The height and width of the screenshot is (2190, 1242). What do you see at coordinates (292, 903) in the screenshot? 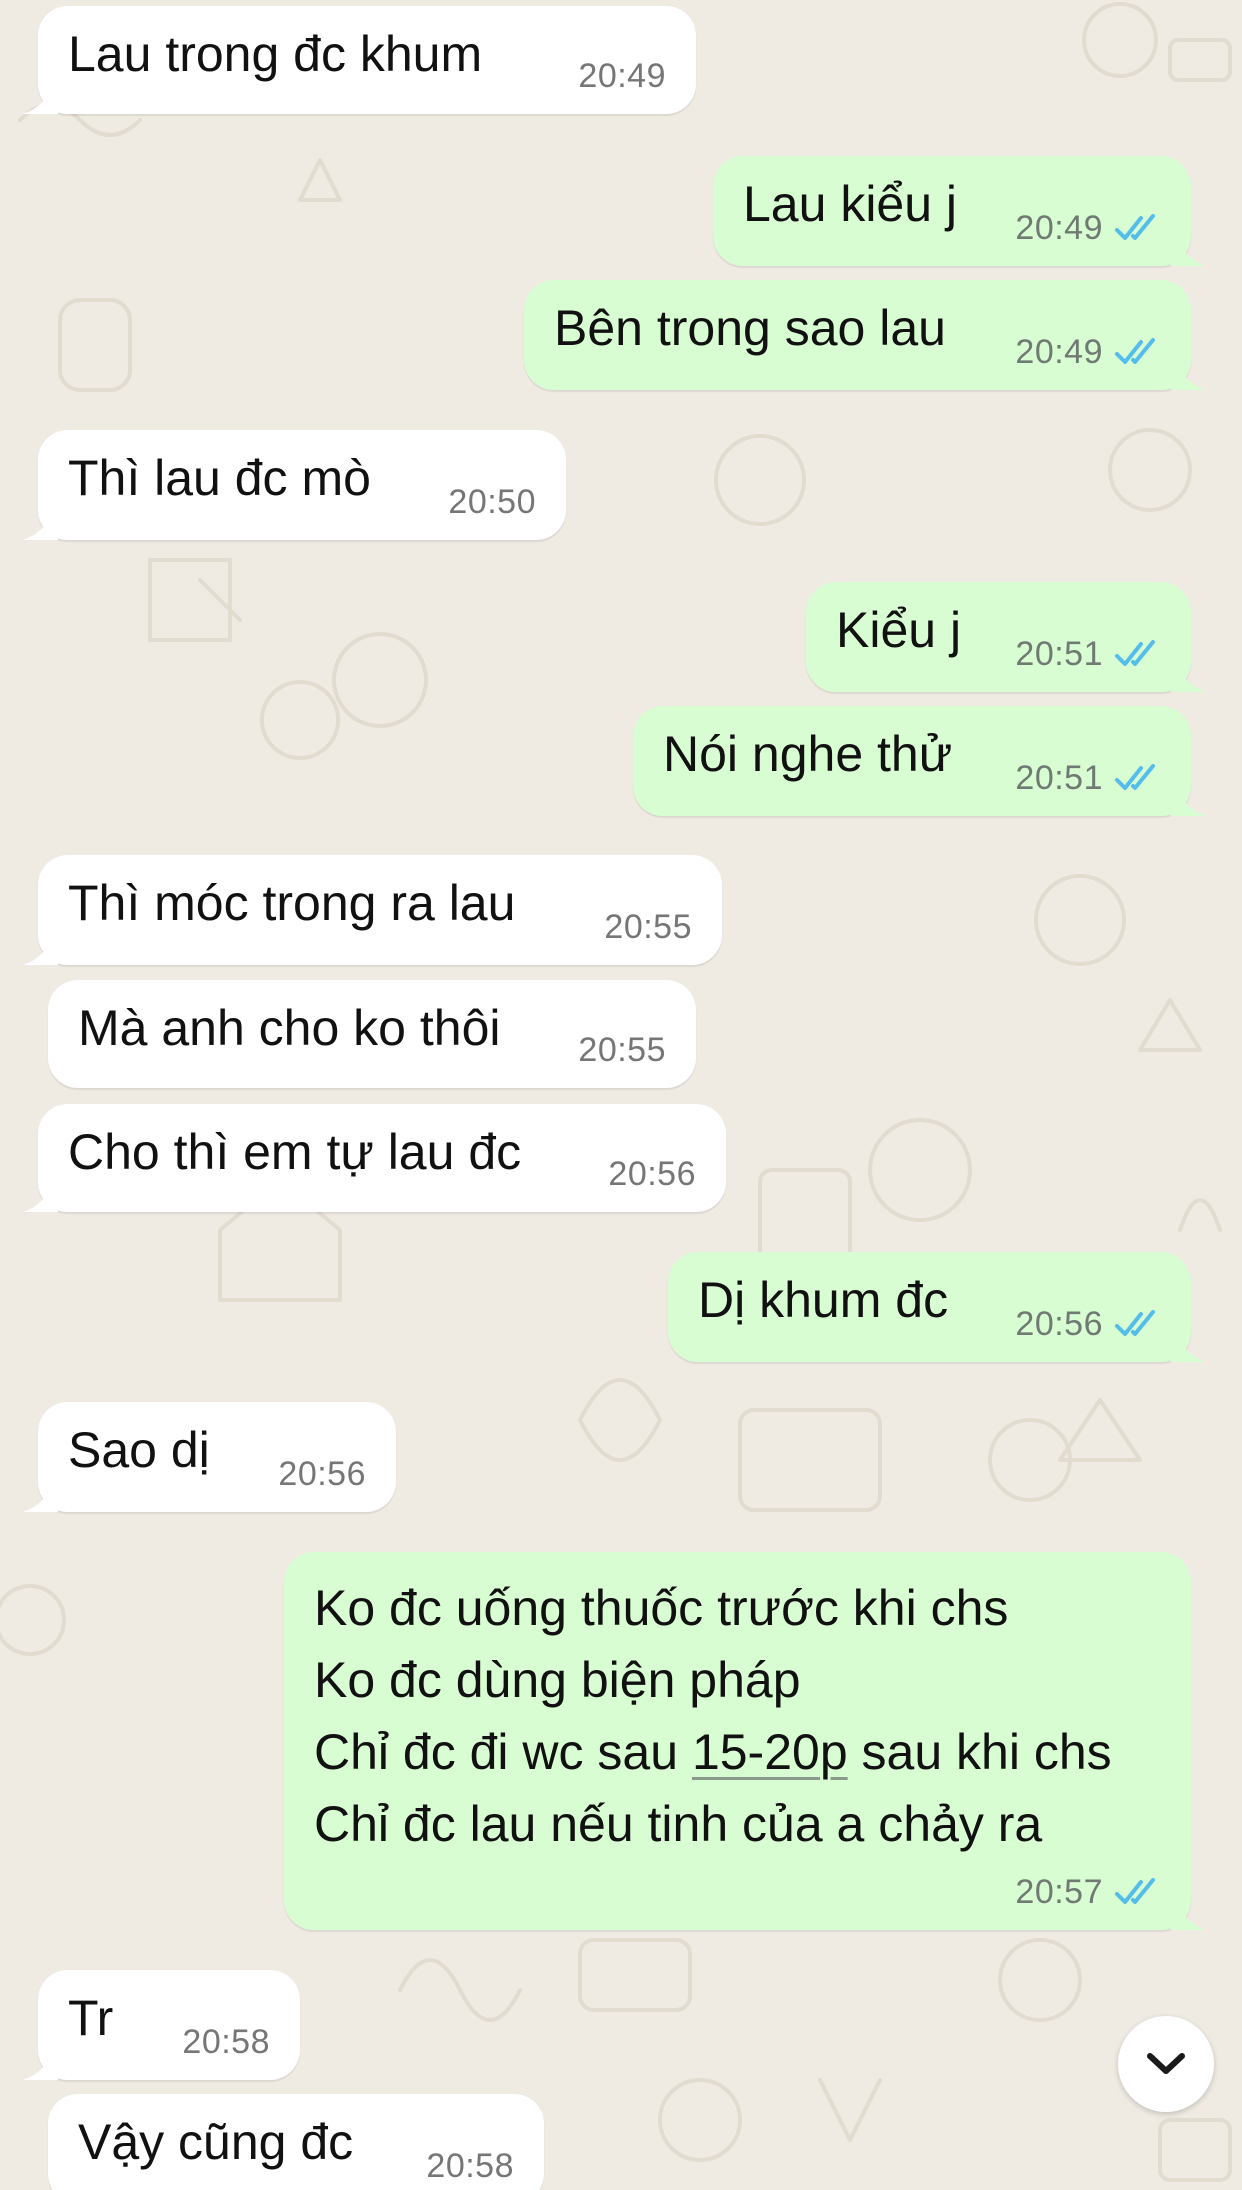
I see `message-text: Thì móc trong ra lau` at bounding box center [292, 903].